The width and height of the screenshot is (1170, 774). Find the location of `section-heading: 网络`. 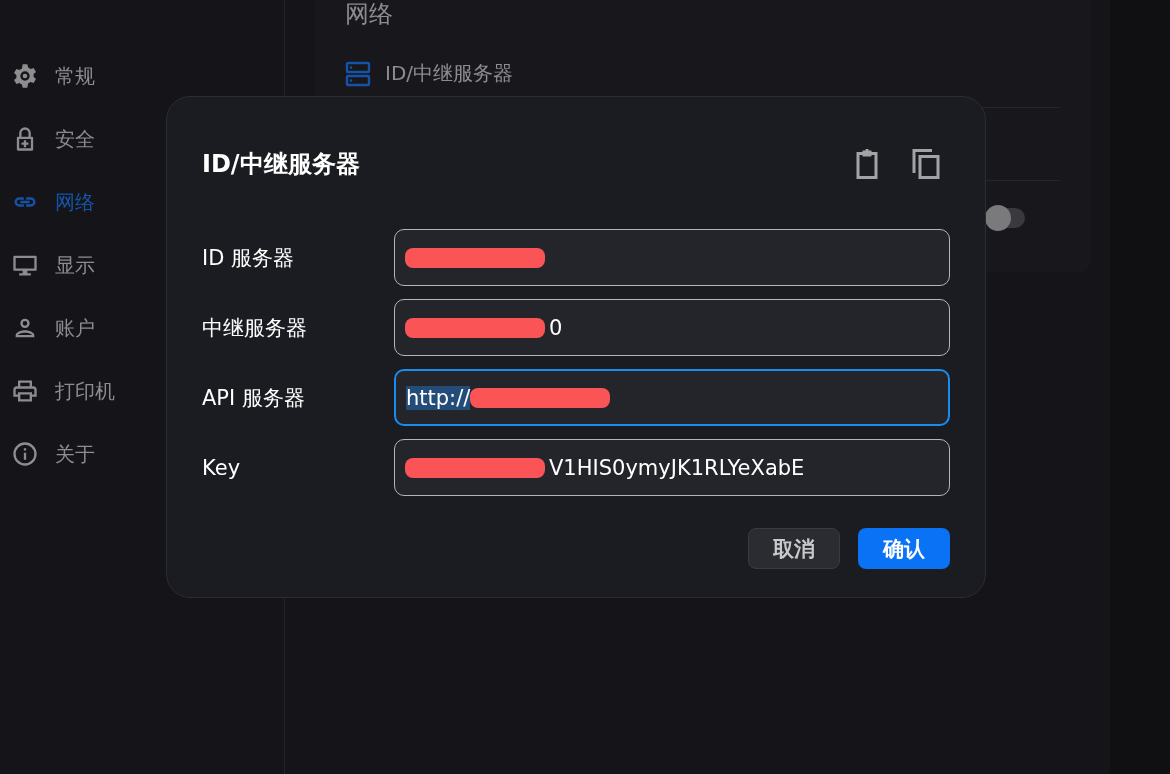

section-heading: 网络 is located at coordinates (369, 14).